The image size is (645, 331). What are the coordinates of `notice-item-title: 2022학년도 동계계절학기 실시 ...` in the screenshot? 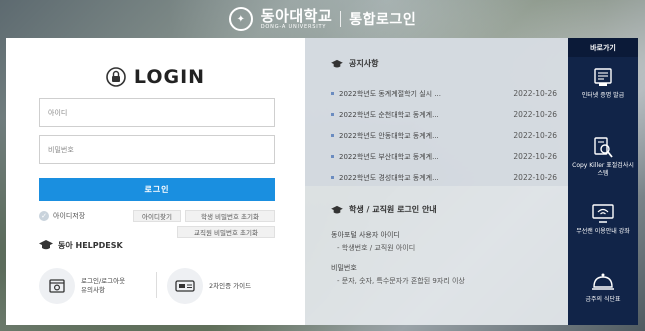 It's located at (408, 94).